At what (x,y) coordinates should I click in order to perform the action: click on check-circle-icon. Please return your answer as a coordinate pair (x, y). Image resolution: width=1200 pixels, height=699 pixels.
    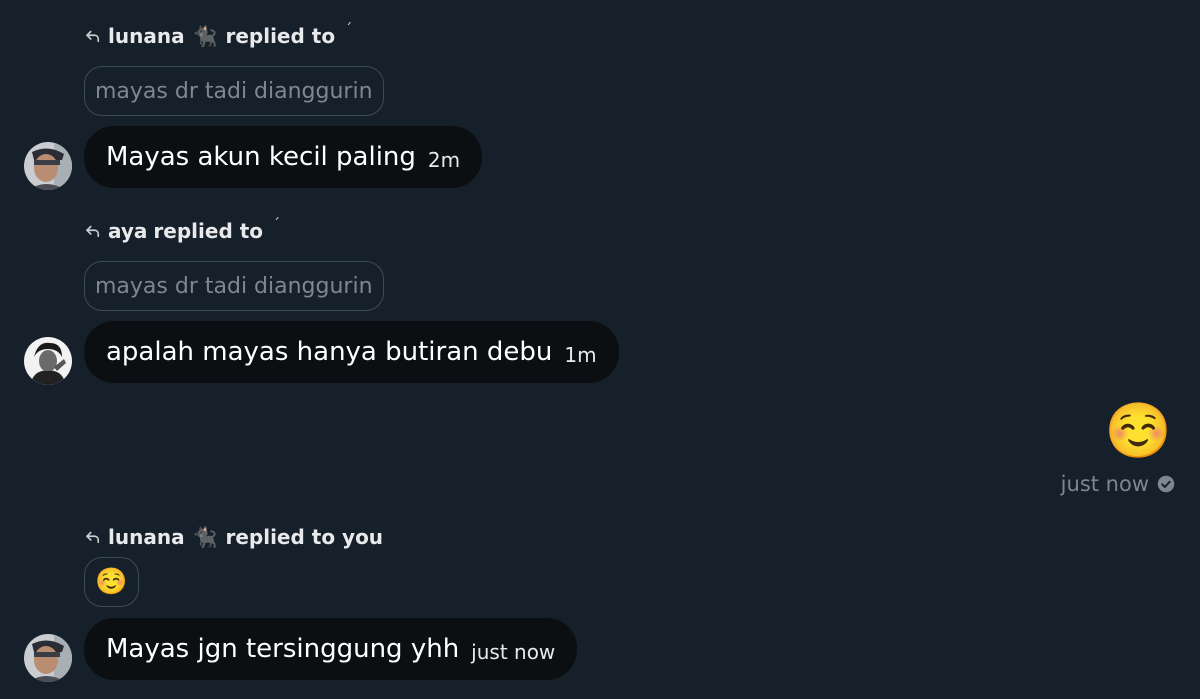
    Looking at the image, I should click on (1166, 484).